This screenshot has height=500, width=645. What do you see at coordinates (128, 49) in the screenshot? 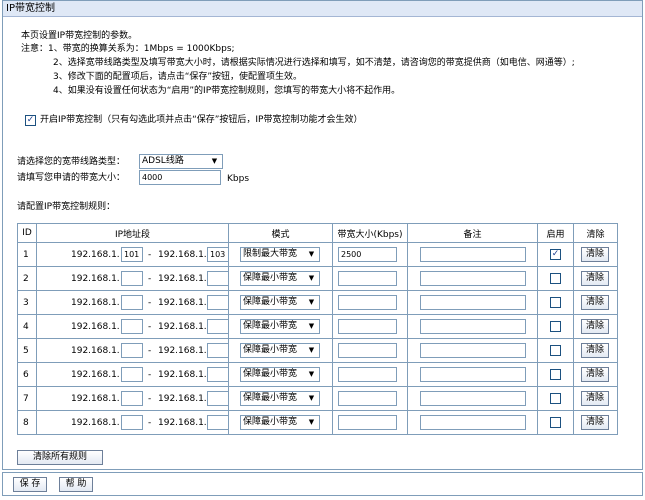
I see `note-1: 注意：1、带宽的换算关系为：1Mbps = 1000Kbps;` at bounding box center [128, 49].